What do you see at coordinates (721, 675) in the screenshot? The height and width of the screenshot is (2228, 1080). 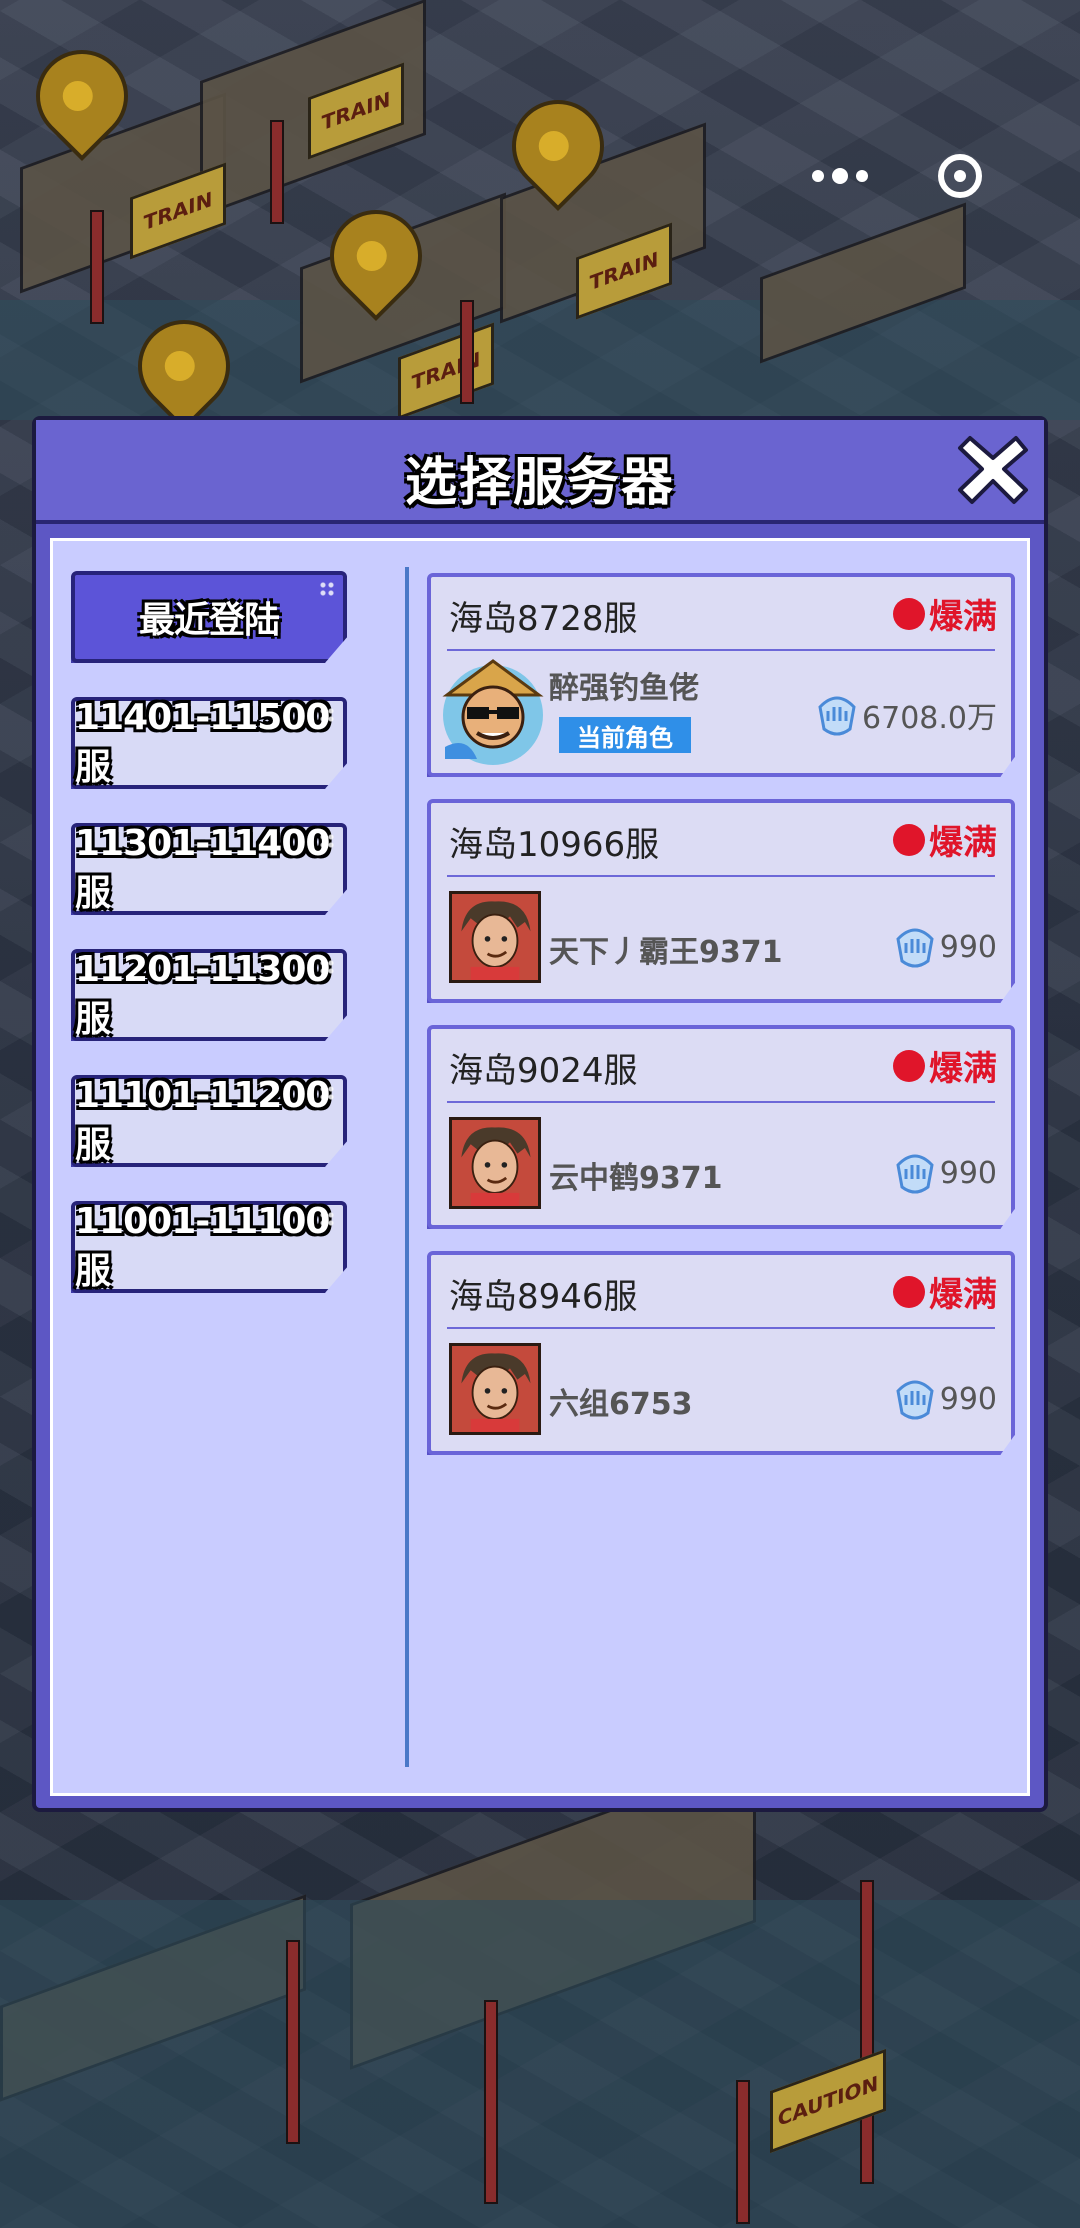 I see `server-card: 海岛8728服 爆满 醉强钓鱼佬 当前角色 6708.0万` at bounding box center [721, 675].